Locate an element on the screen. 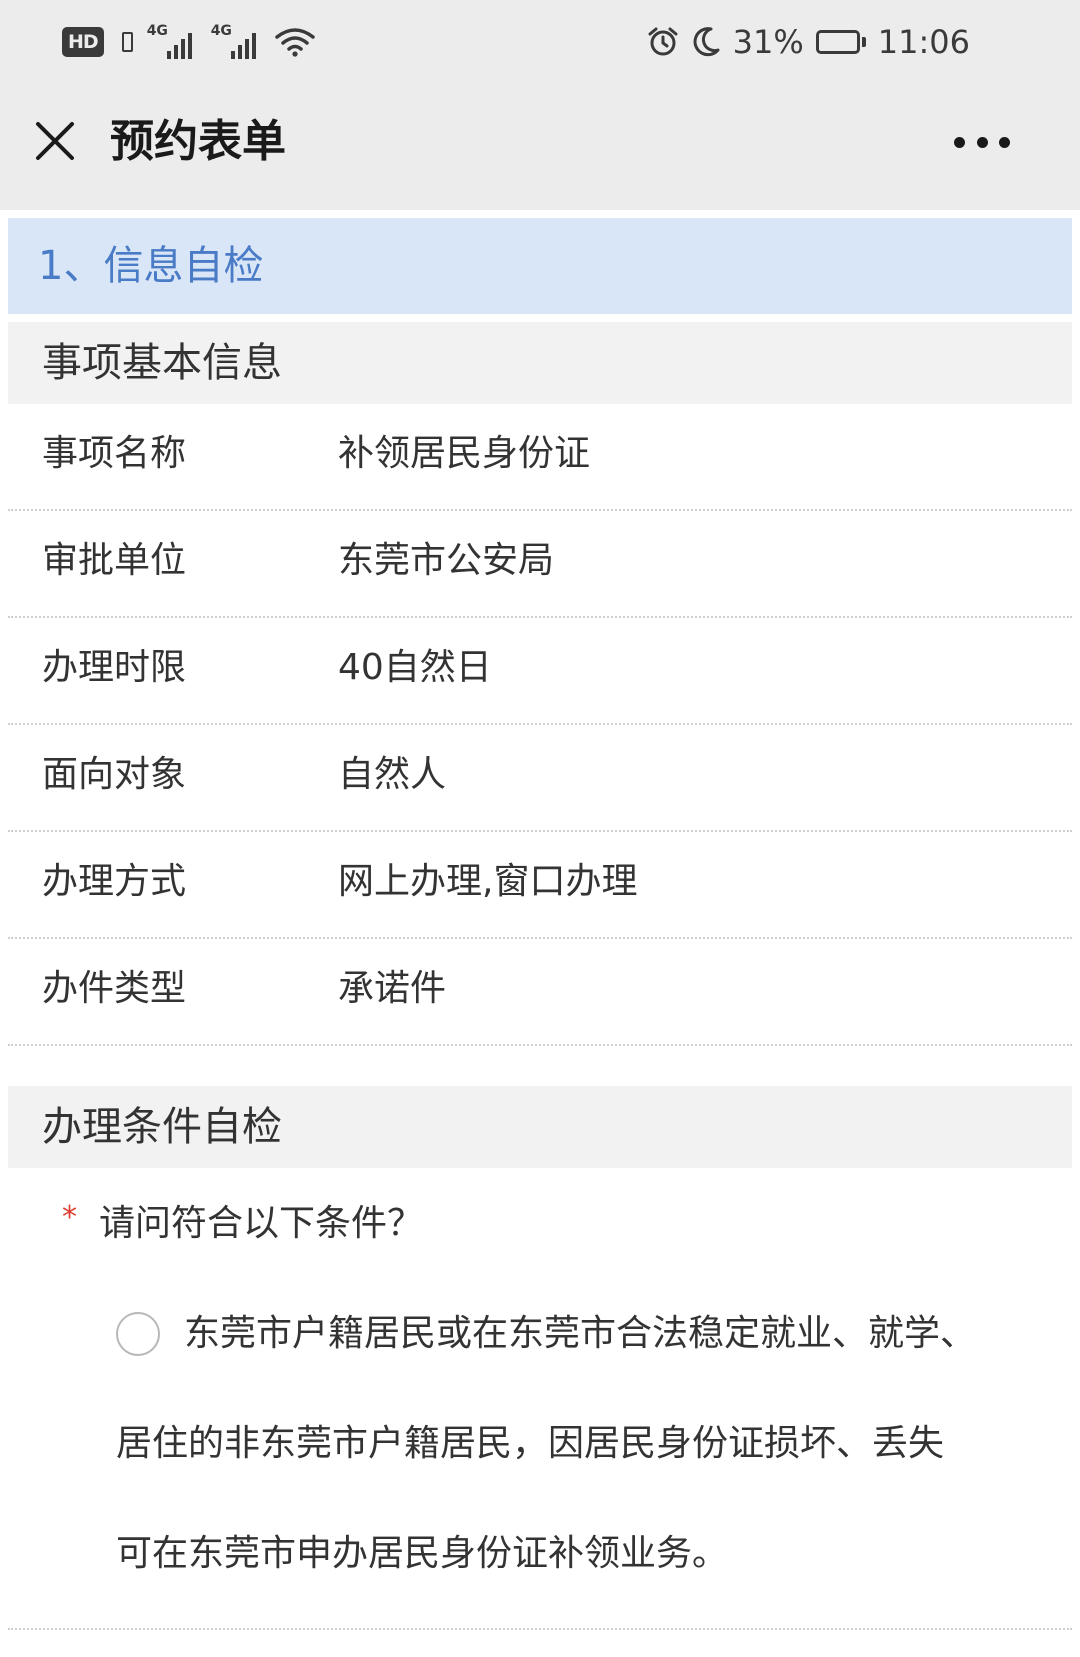 This screenshot has width=1080, height=1657. info-label: 面向对象 is located at coordinates (114, 774).